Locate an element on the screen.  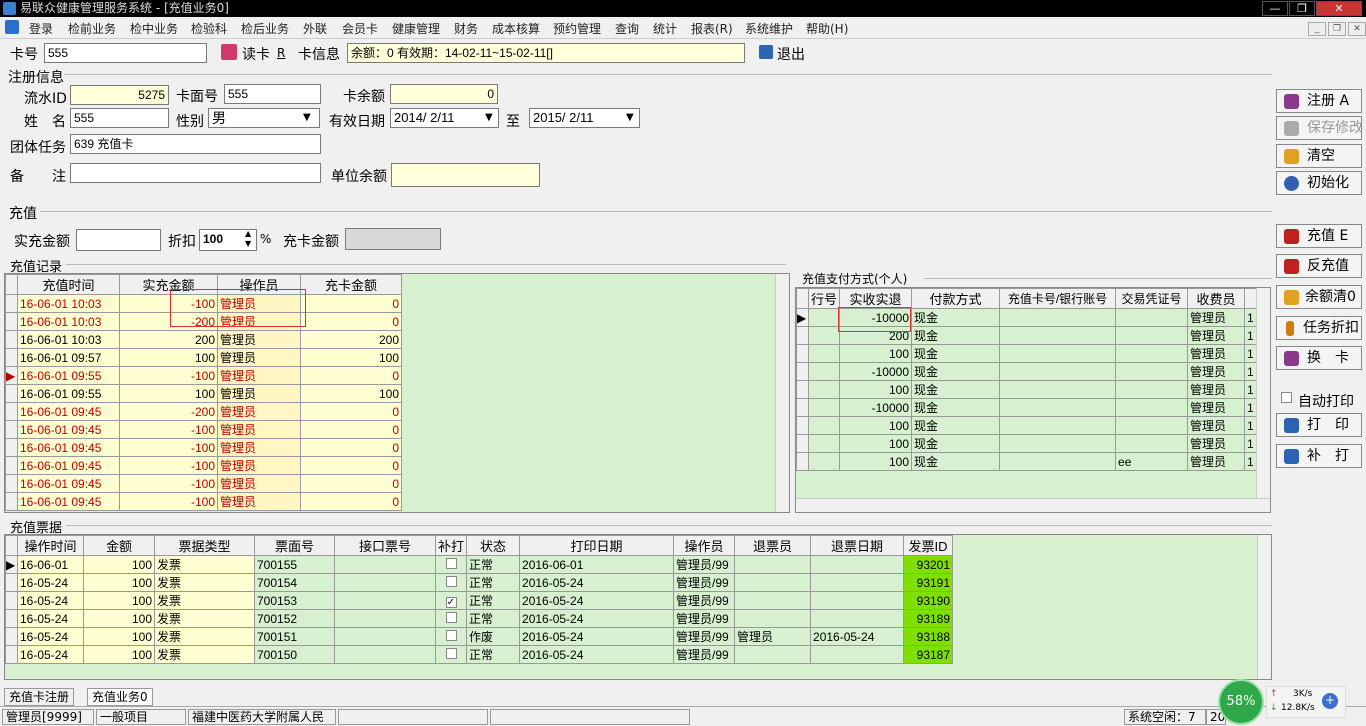
group-task-input: 639 充值卡 is located at coordinates (195, 144).